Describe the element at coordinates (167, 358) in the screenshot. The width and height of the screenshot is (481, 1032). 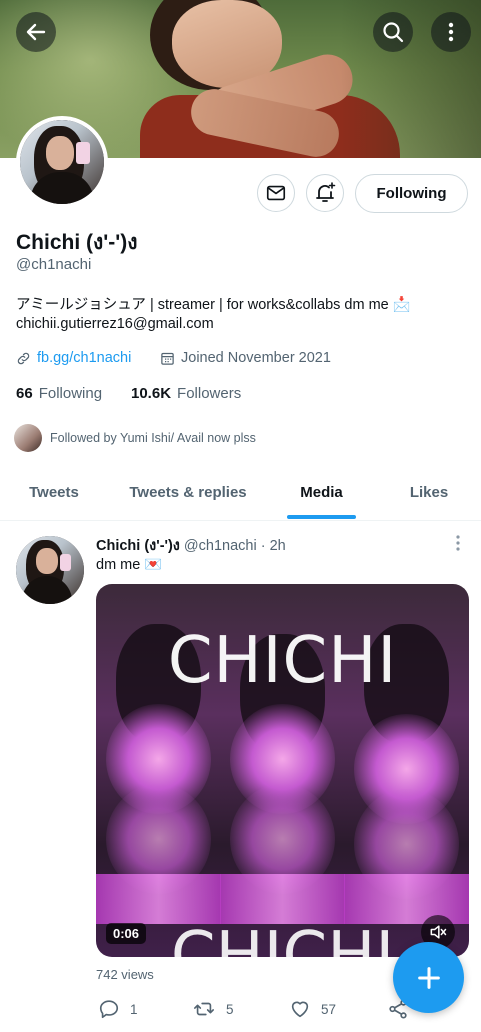
I see `calendar-icon` at that location.